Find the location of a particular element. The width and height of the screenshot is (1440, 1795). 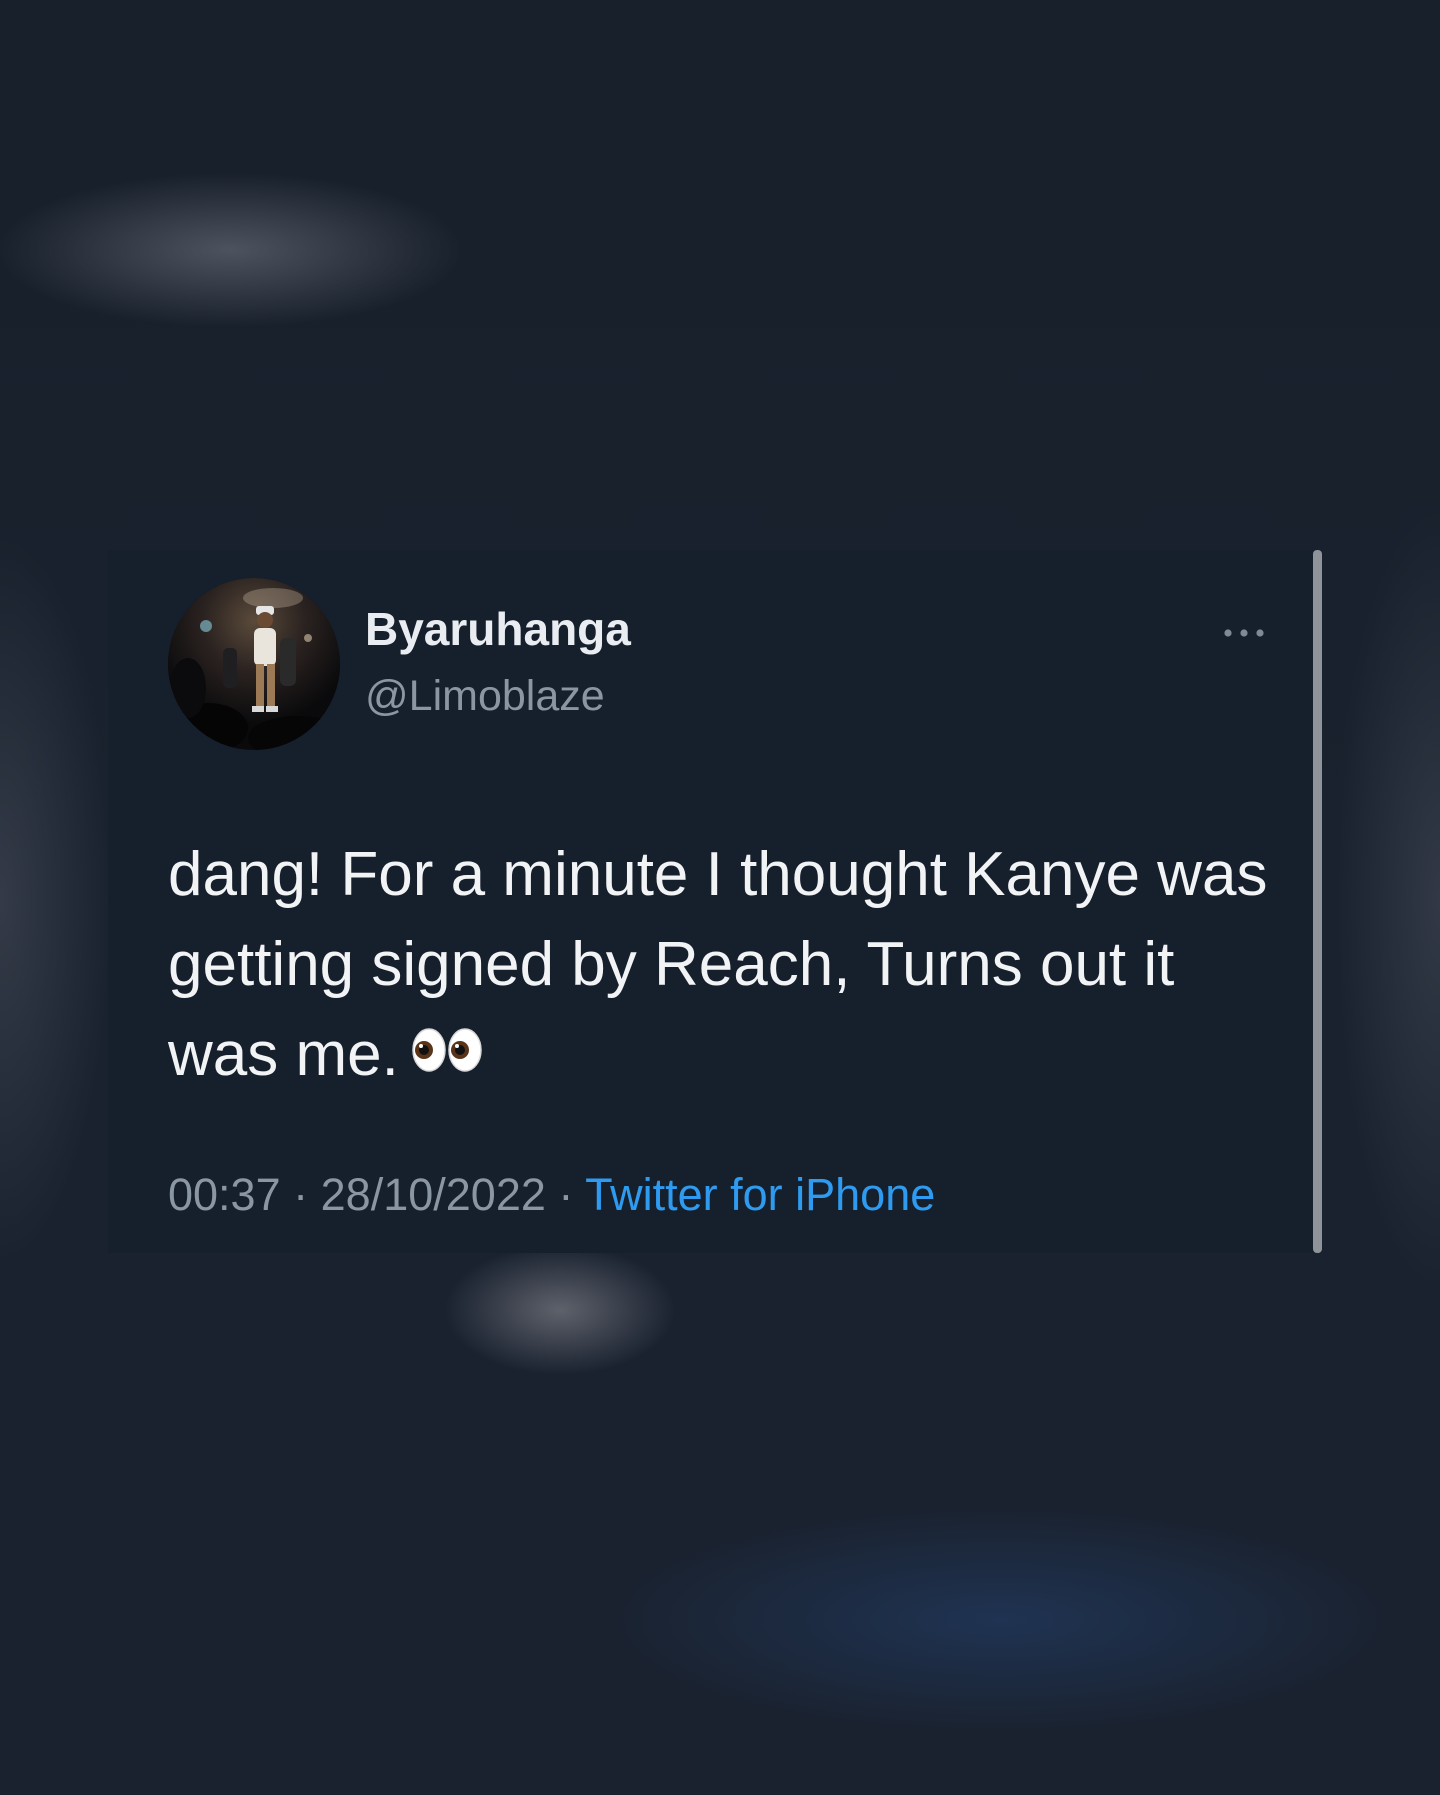

tweet-source-link: Twitter for iPhone is located at coordinates (760, 1194).